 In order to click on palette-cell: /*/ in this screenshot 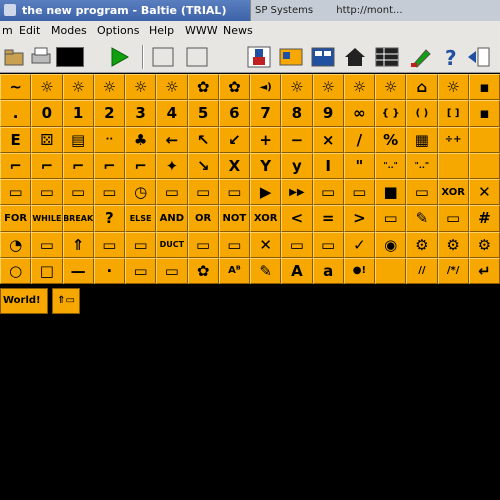, I will do `click(453, 270)`.